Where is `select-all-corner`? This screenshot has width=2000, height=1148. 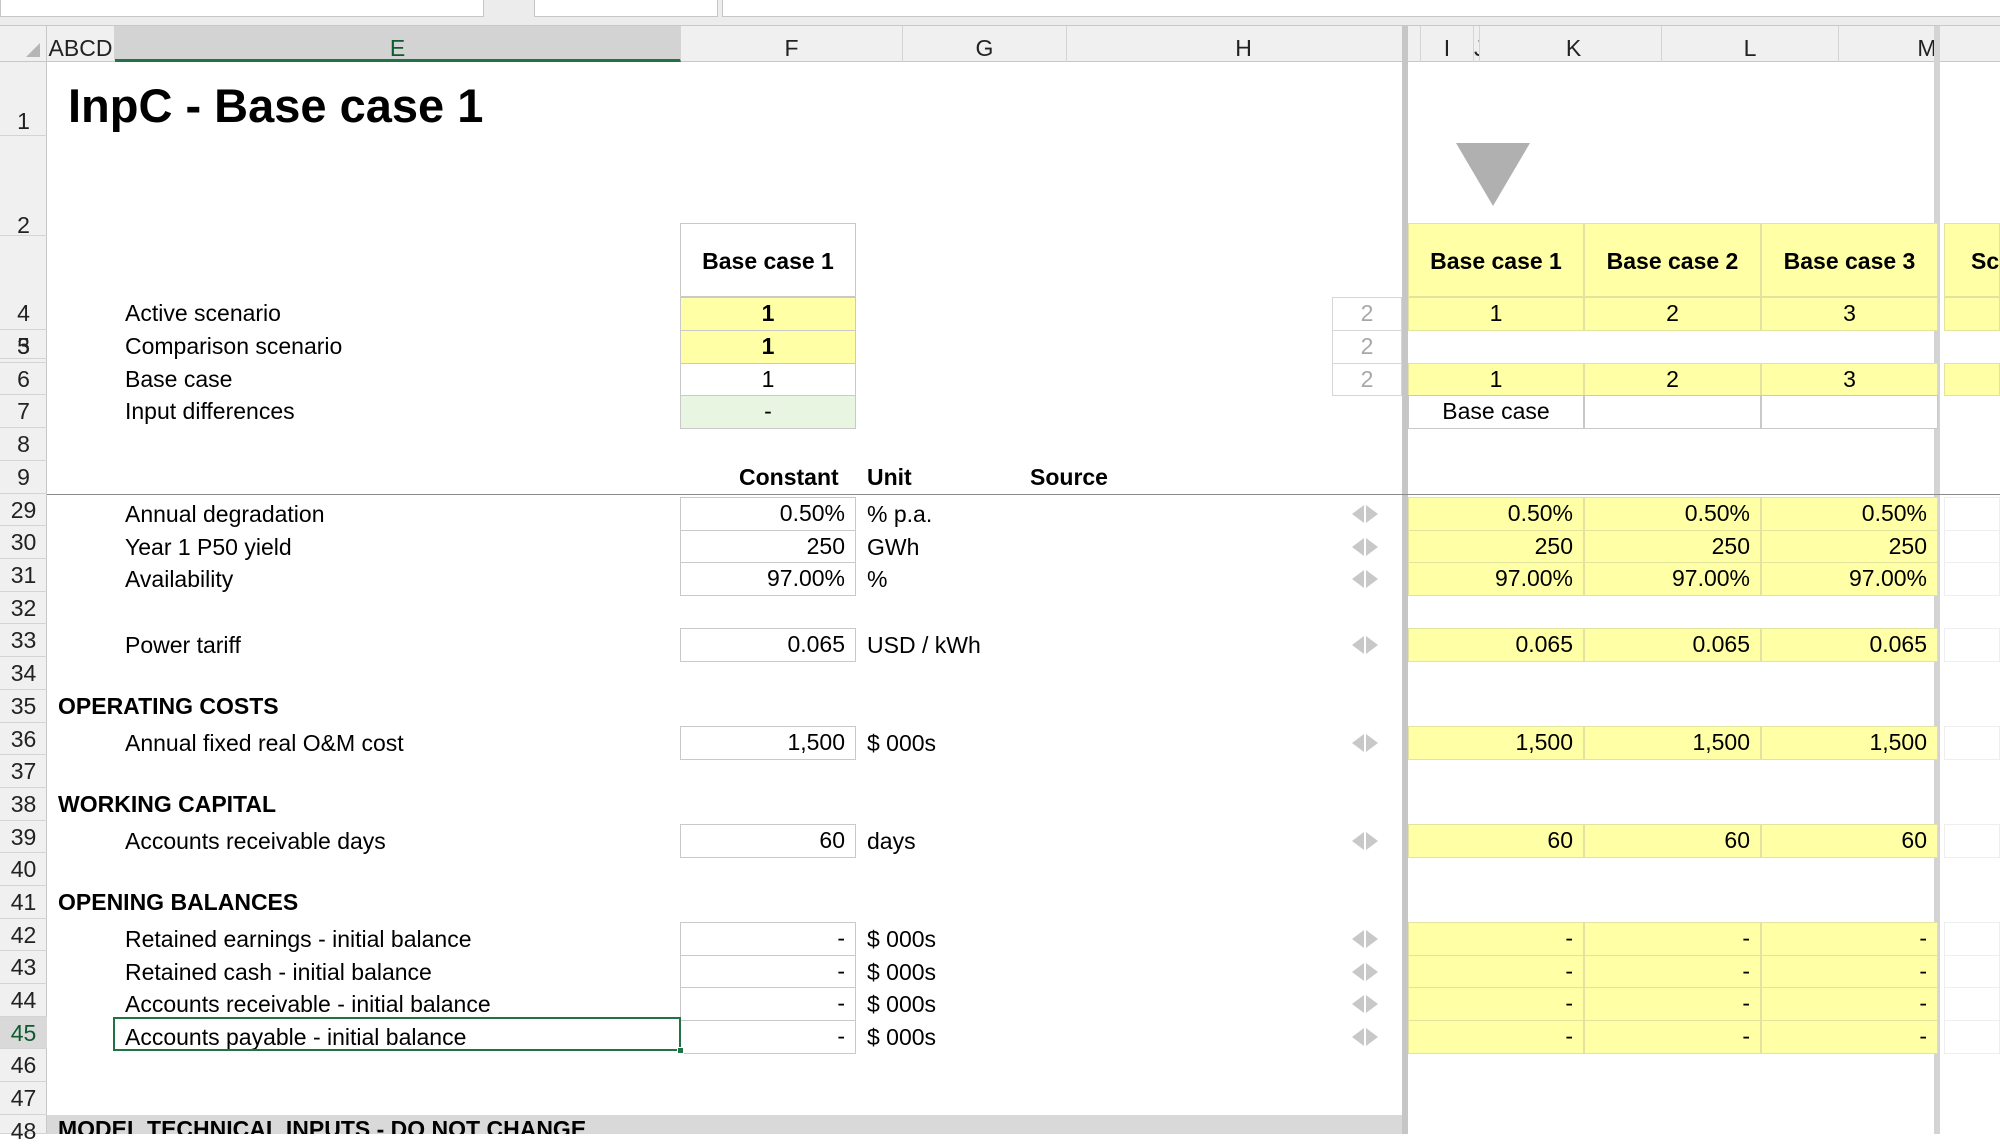 select-all-corner is located at coordinates (23, 44).